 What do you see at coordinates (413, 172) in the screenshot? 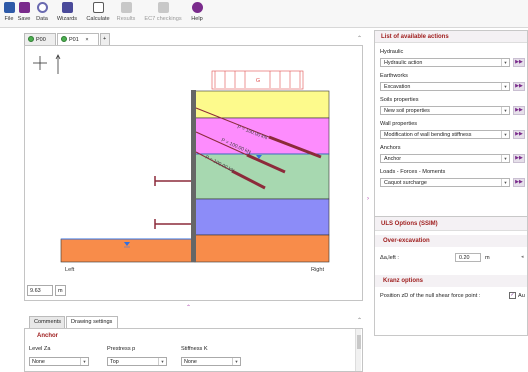
I see `group-label: Loads - Forces - Moments` at bounding box center [413, 172].